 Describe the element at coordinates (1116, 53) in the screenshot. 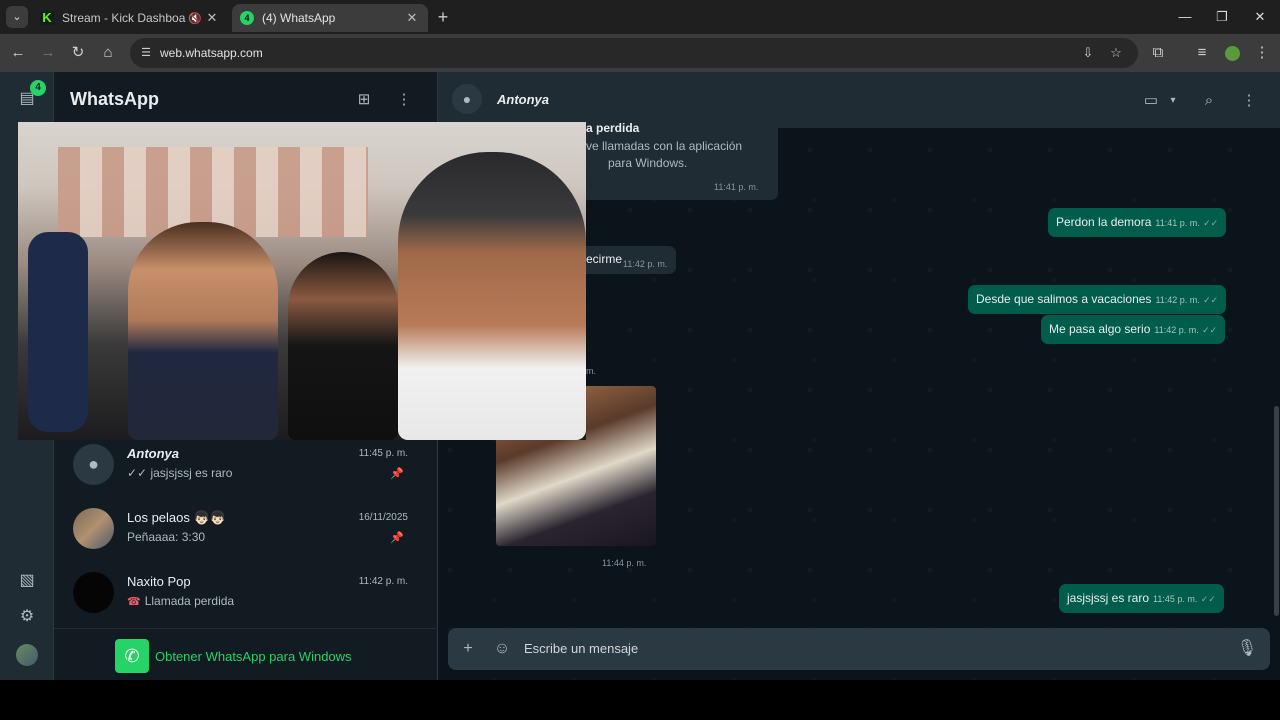

I see `bookmark-star-icon: ☆` at that location.